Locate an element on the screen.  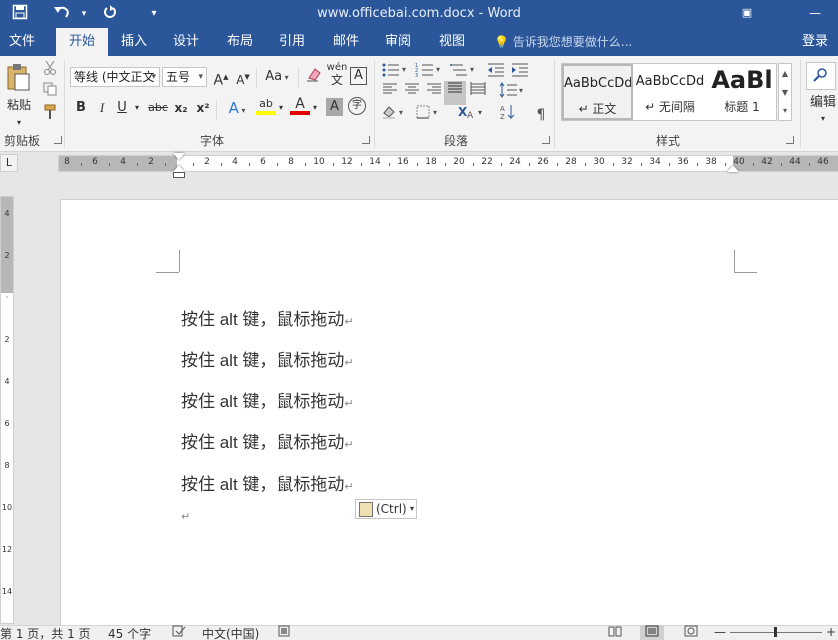
tab-file: 文件 is located at coordinates (22, 42).